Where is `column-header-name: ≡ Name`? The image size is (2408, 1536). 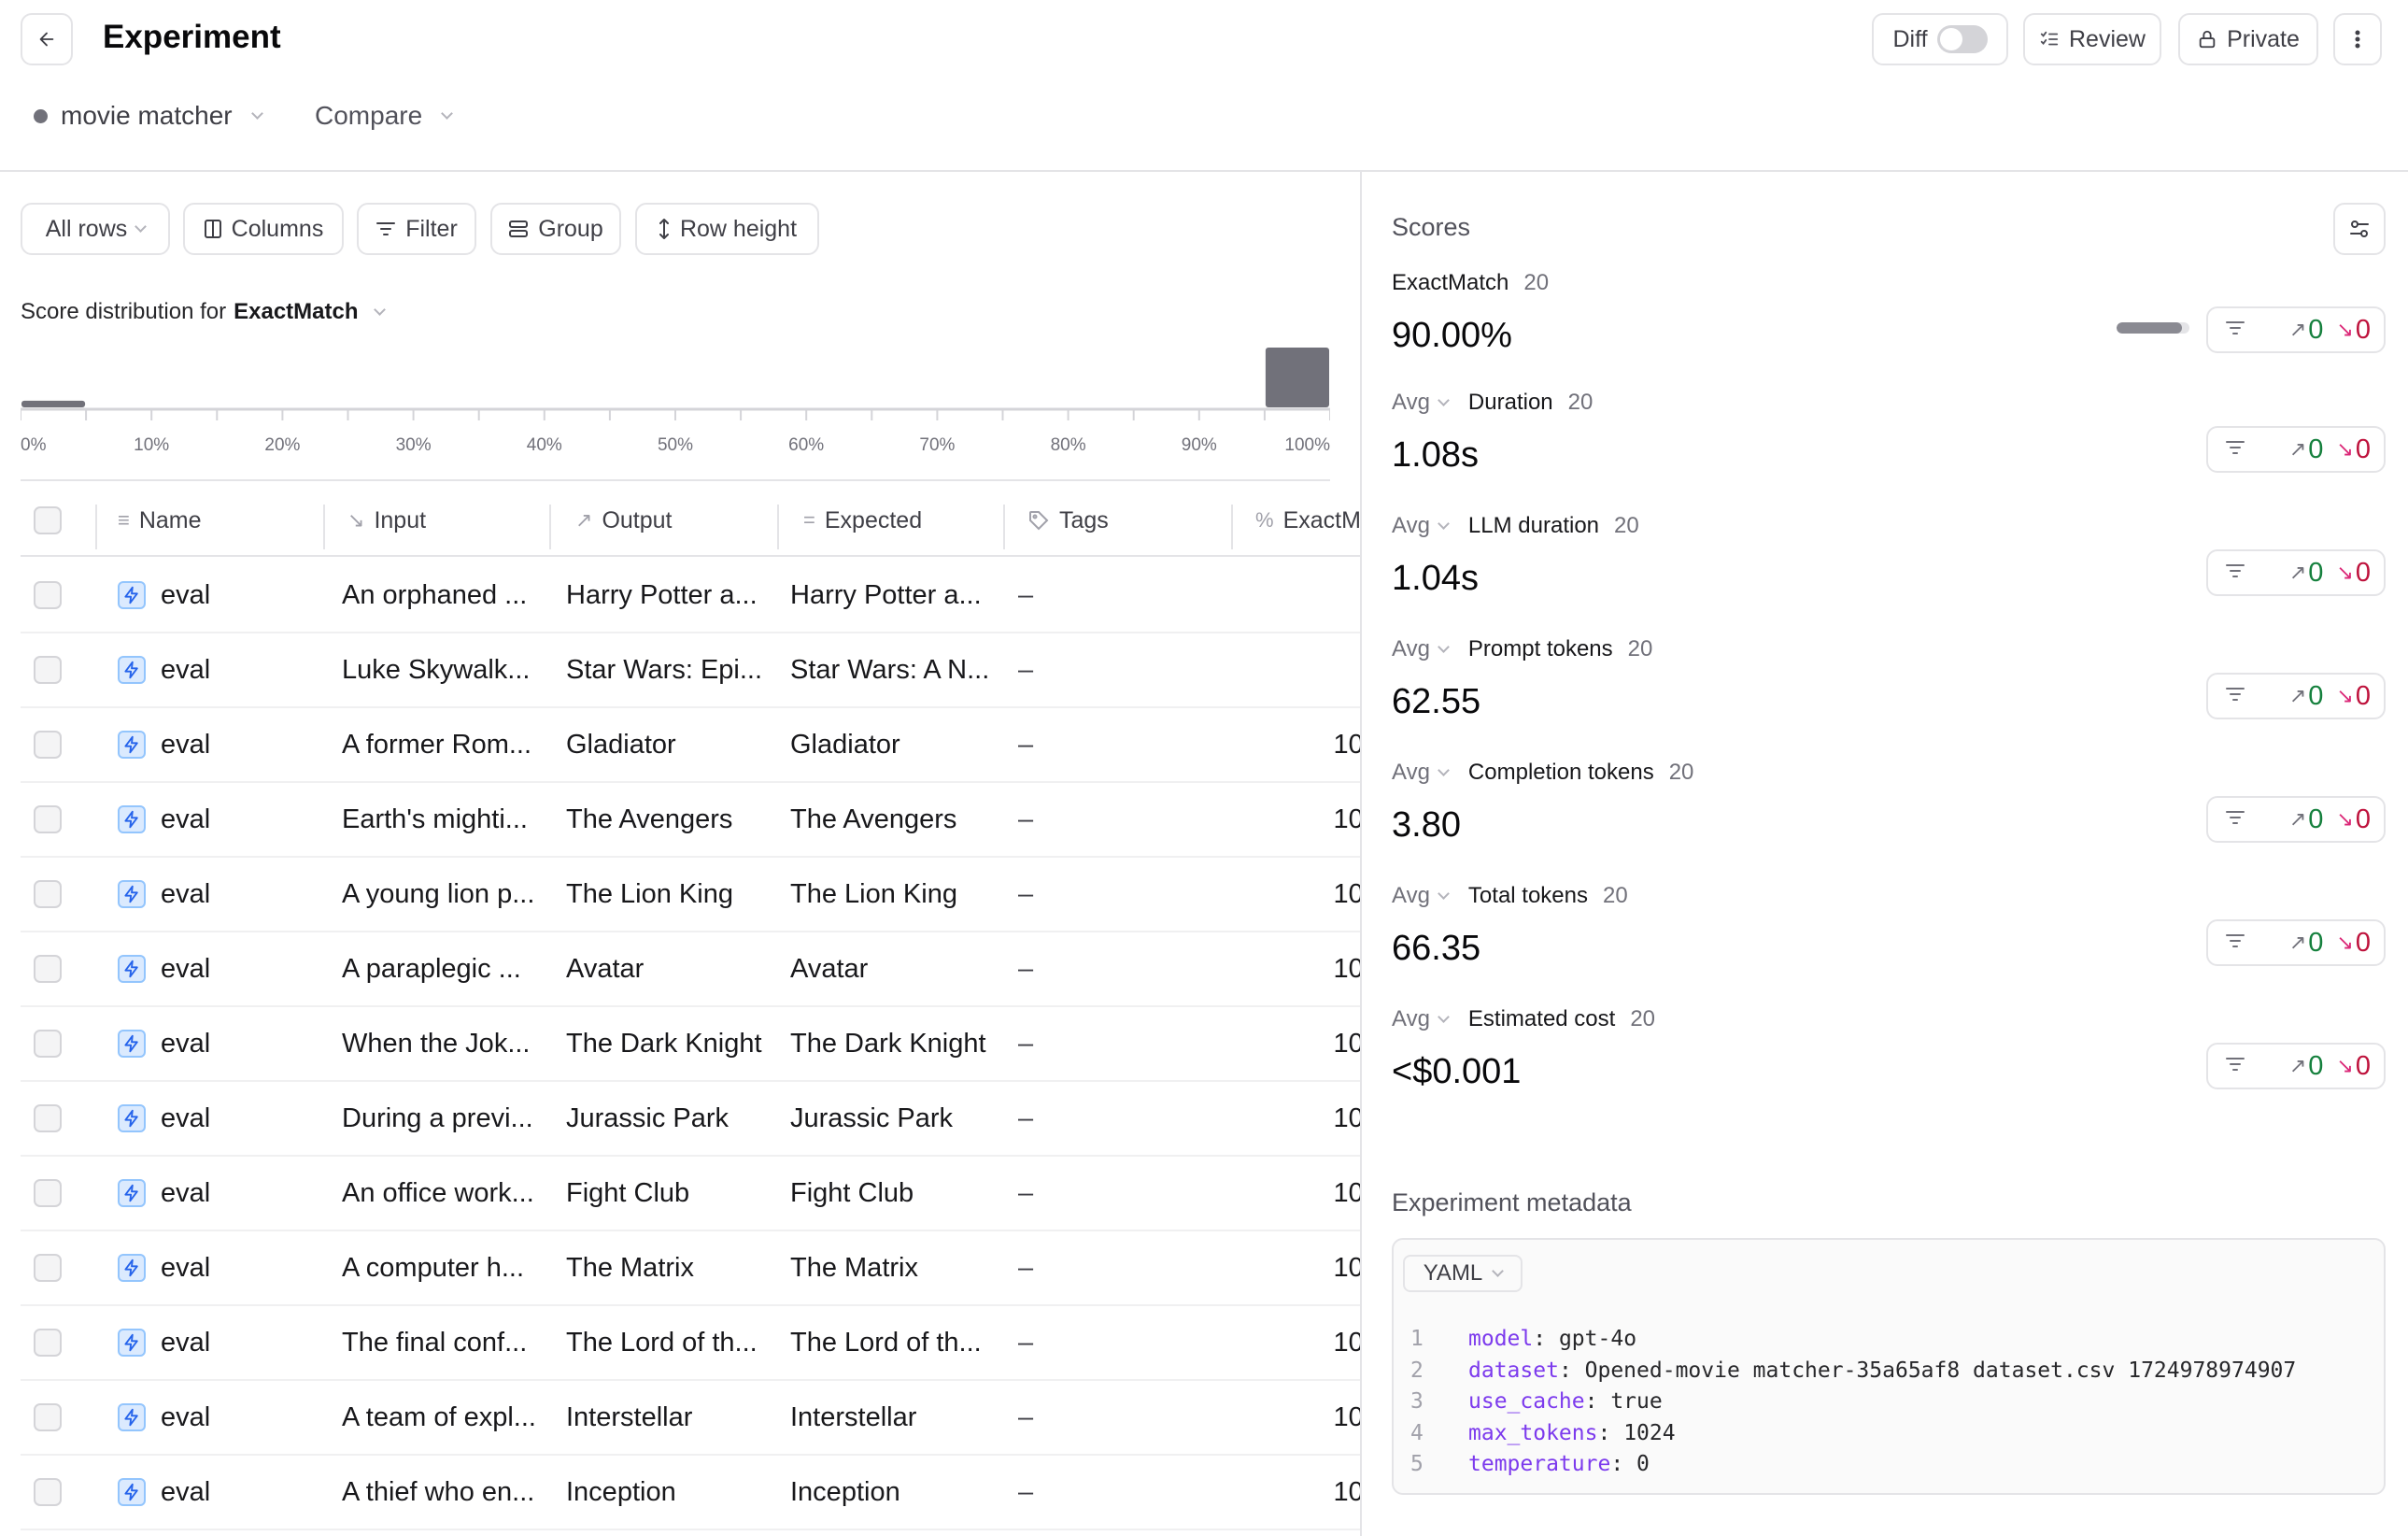
column-header-name: ≡ Name is located at coordinates (160, 520).